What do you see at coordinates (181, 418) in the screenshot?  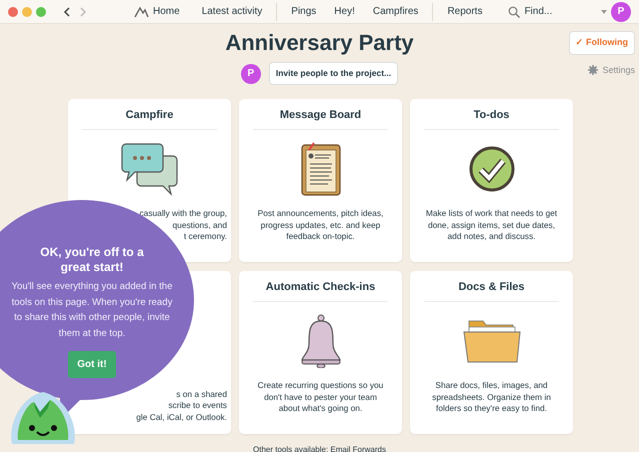 I see `description-text: gle Cal, iCal, or Outlook.` at bounding box center [181, 418].